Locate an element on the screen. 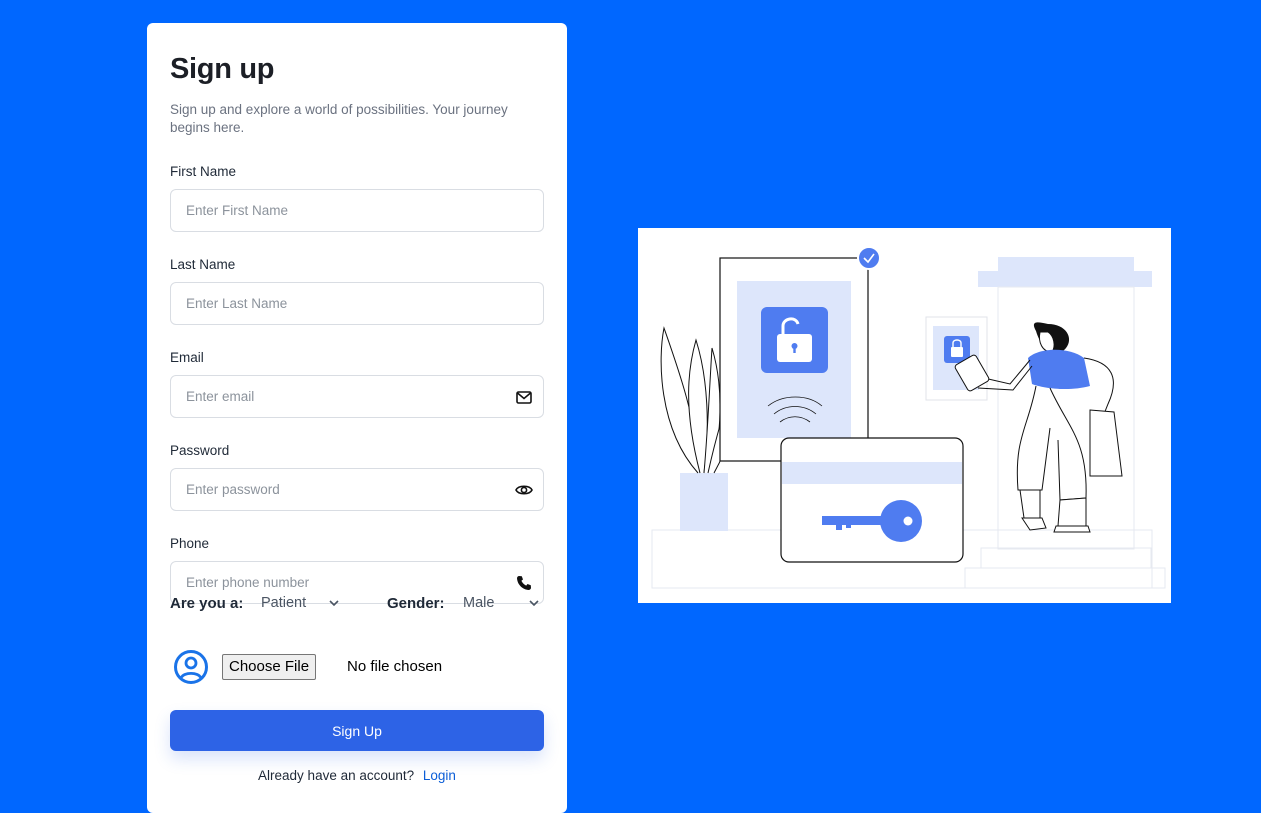  phone-icon is located at coordinates (524, 583).